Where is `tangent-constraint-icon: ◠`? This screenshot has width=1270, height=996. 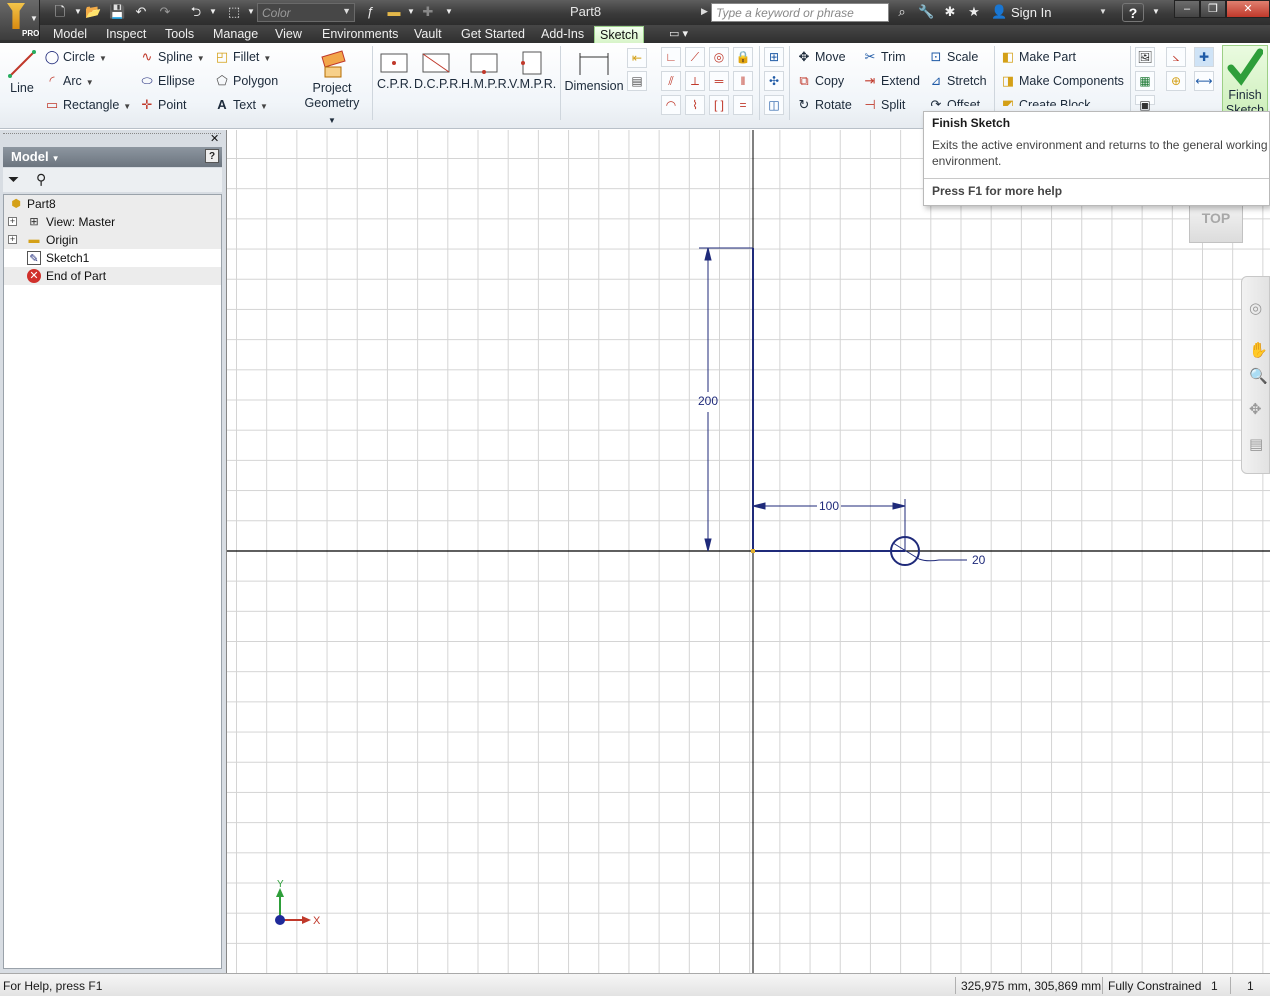
tangent-constraint-icon: ◠ is located at coordinates (671, 105).